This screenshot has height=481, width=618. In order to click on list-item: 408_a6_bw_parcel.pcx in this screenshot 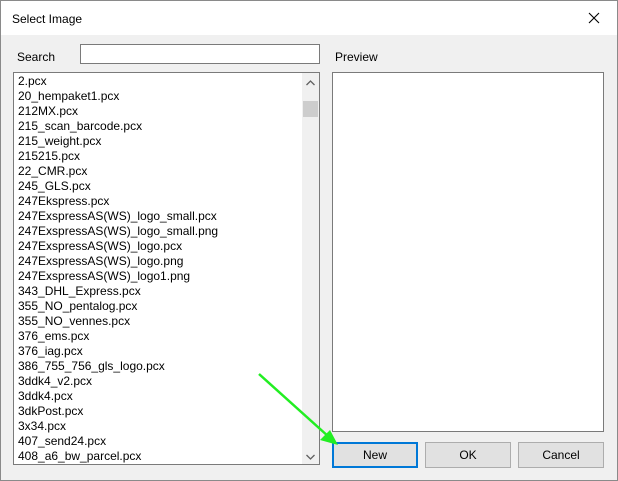, I will do `click(159, 456)`.